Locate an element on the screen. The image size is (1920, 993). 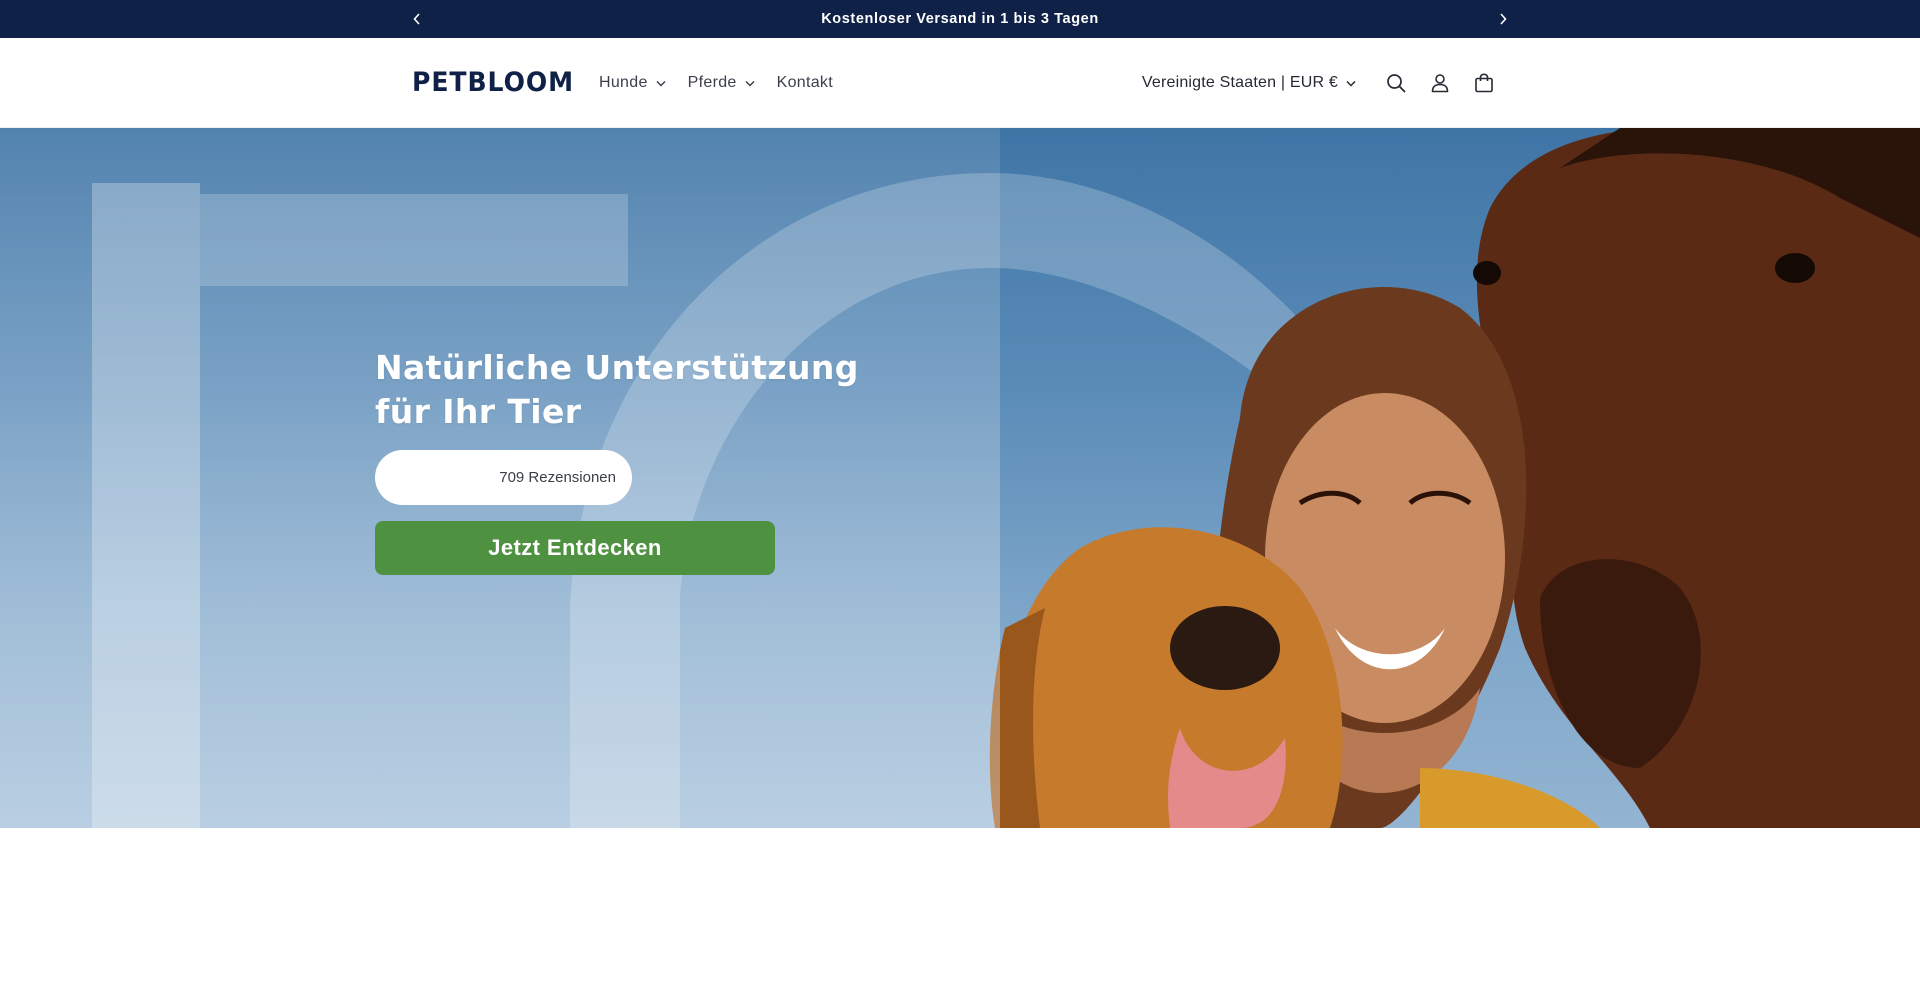
announcement-prev-button is located at coordinates (417, 19).